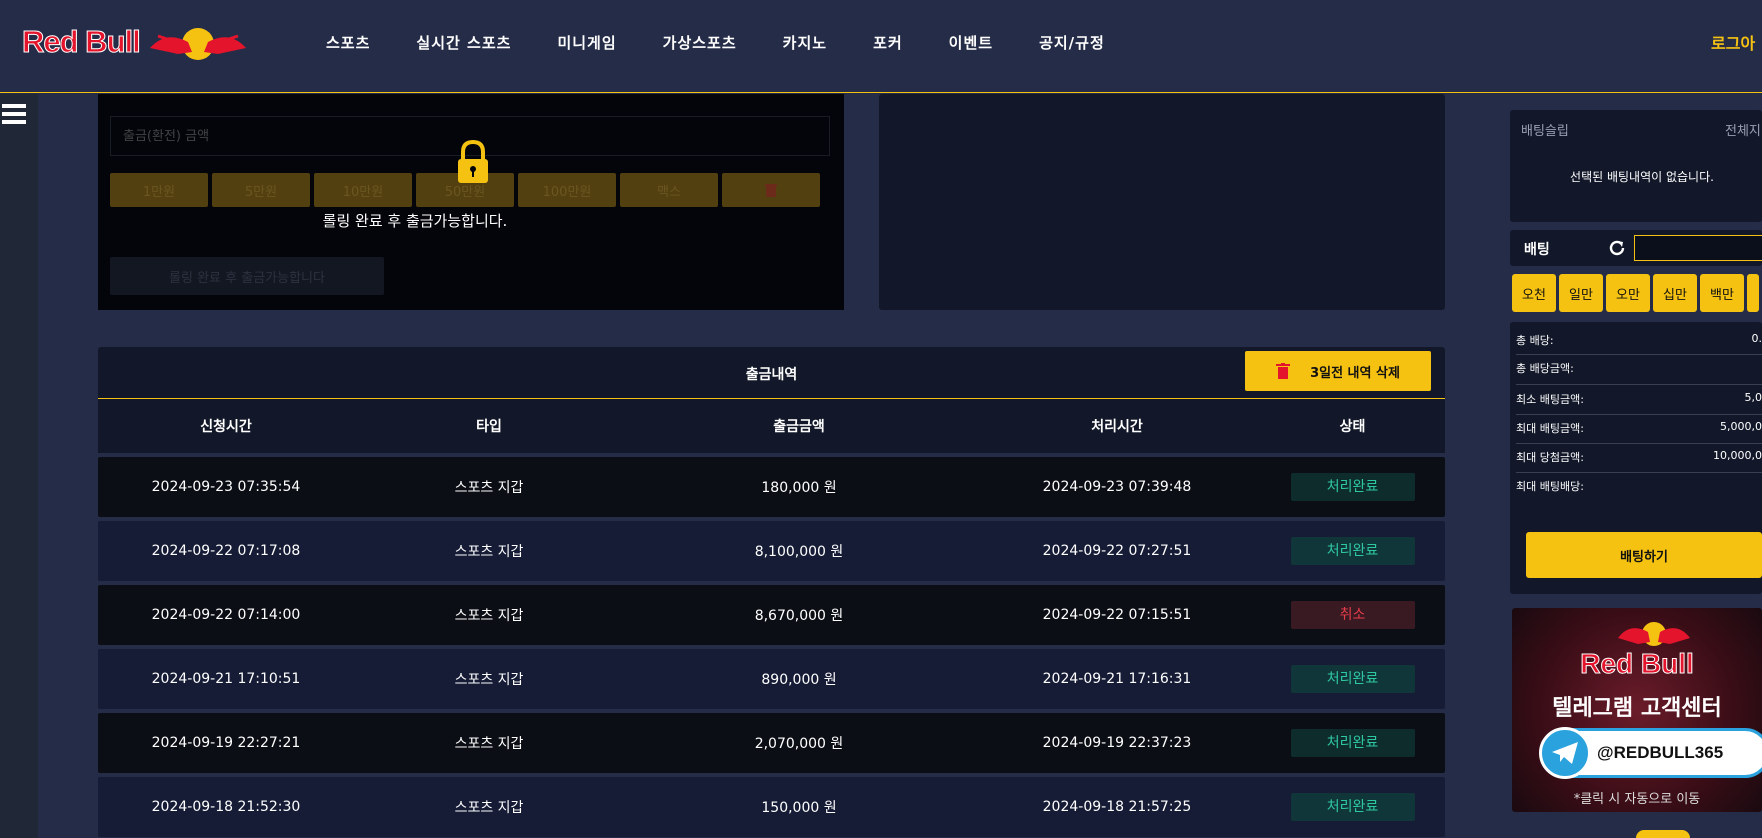 This screenshot has width=1762, height=838. Describe the element at coordinates (226, 679) in the screenshot. I see `requested-time: 2024-09-21 17:10:51` at that location.